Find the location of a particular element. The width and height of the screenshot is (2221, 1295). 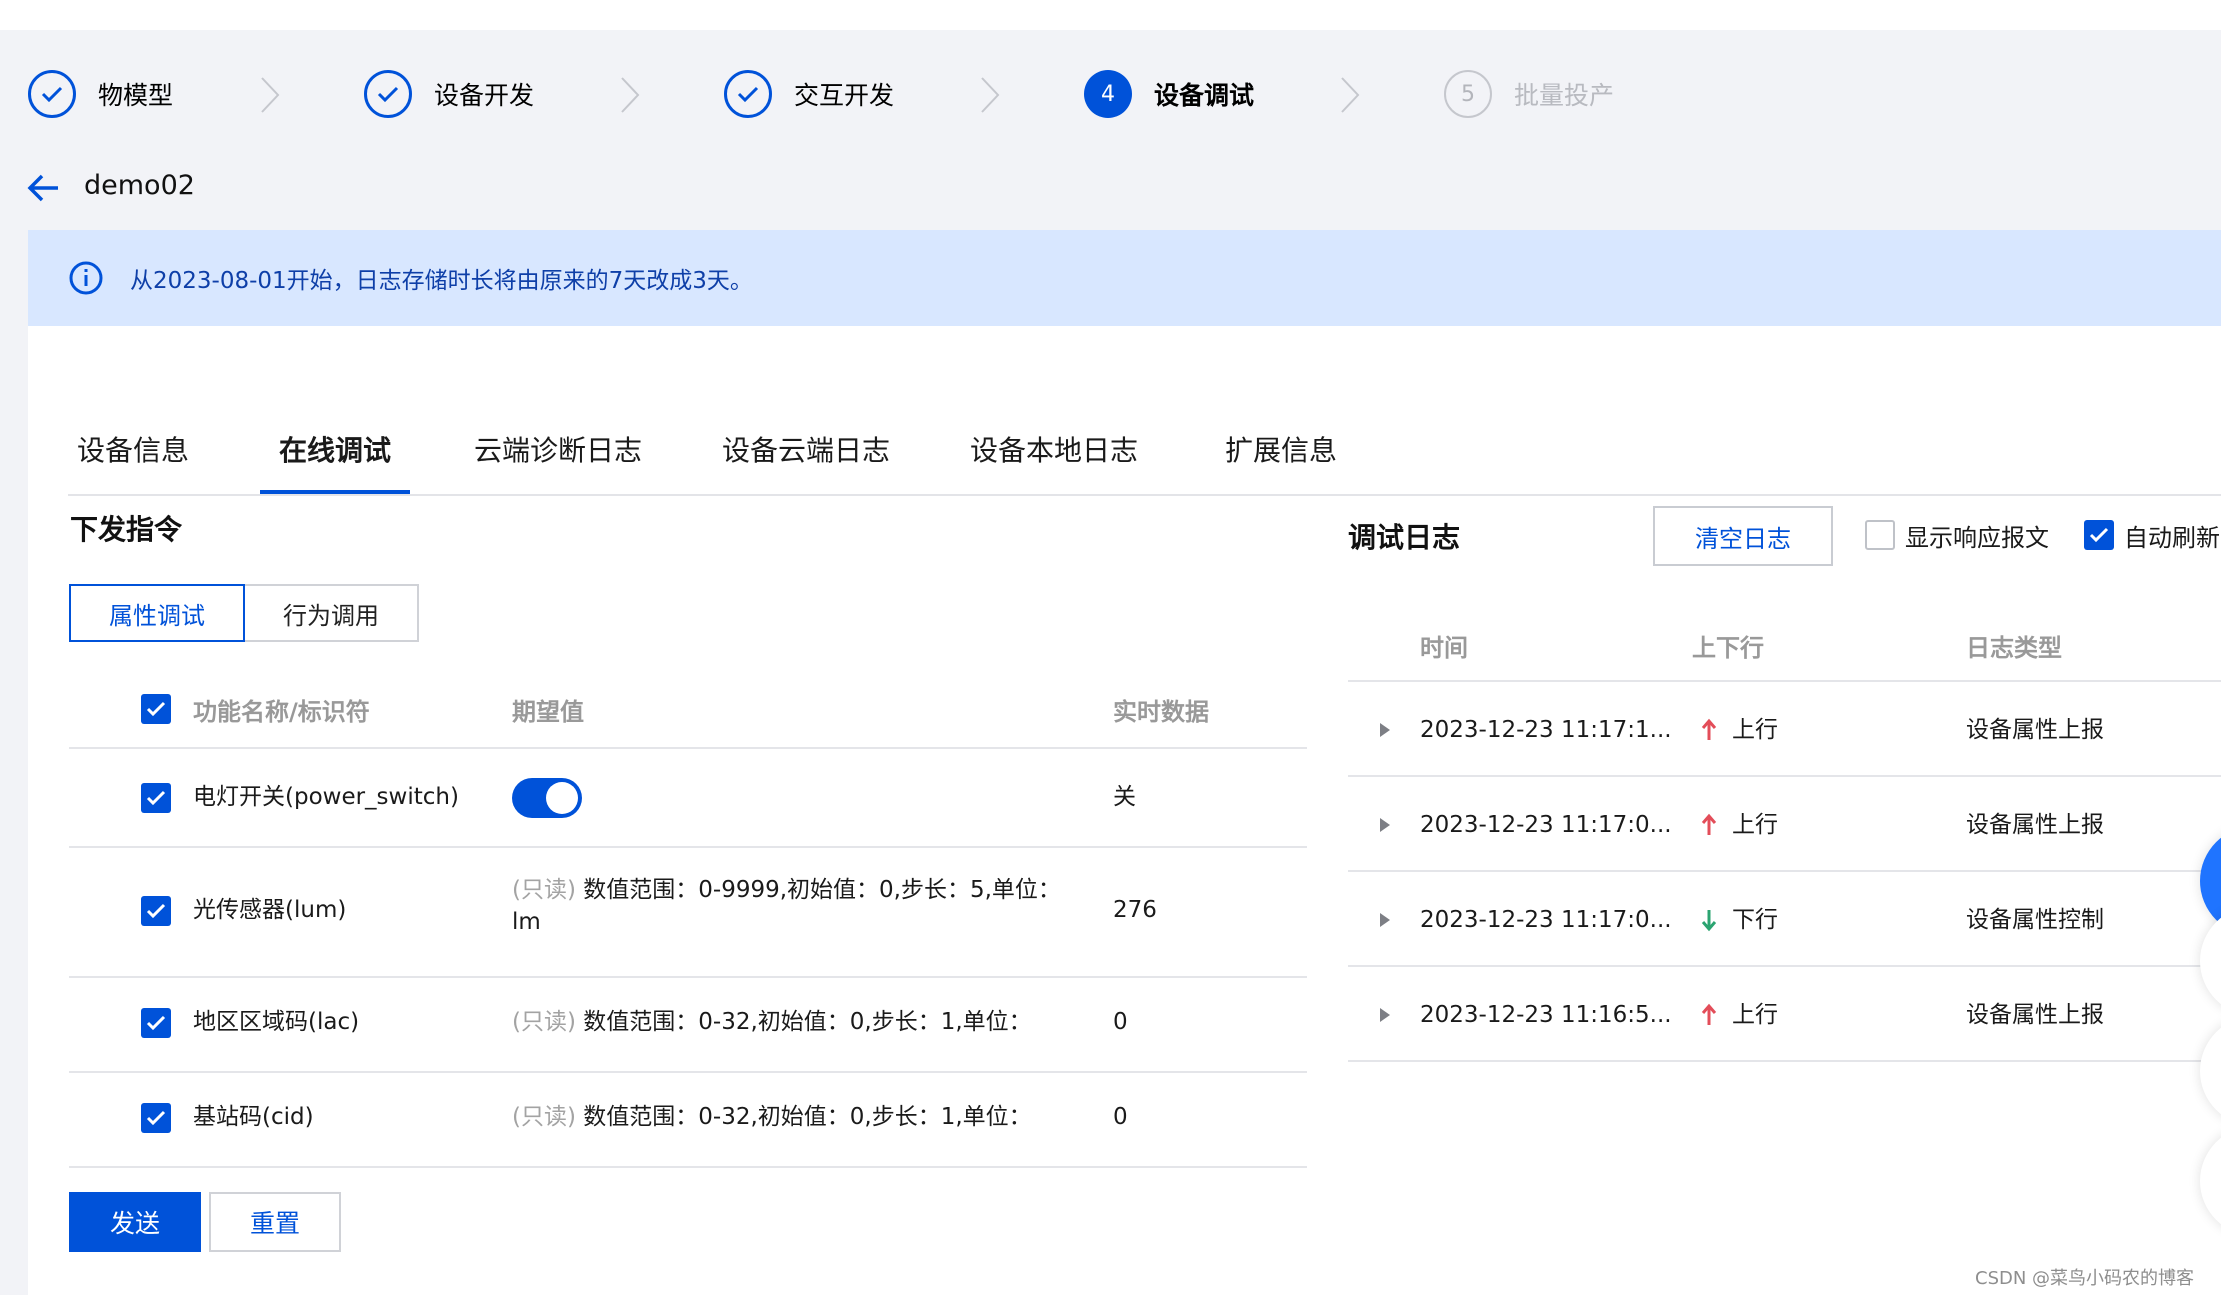

step-device-debug: 4 设备调试 is located at coordinates (1169, 94).